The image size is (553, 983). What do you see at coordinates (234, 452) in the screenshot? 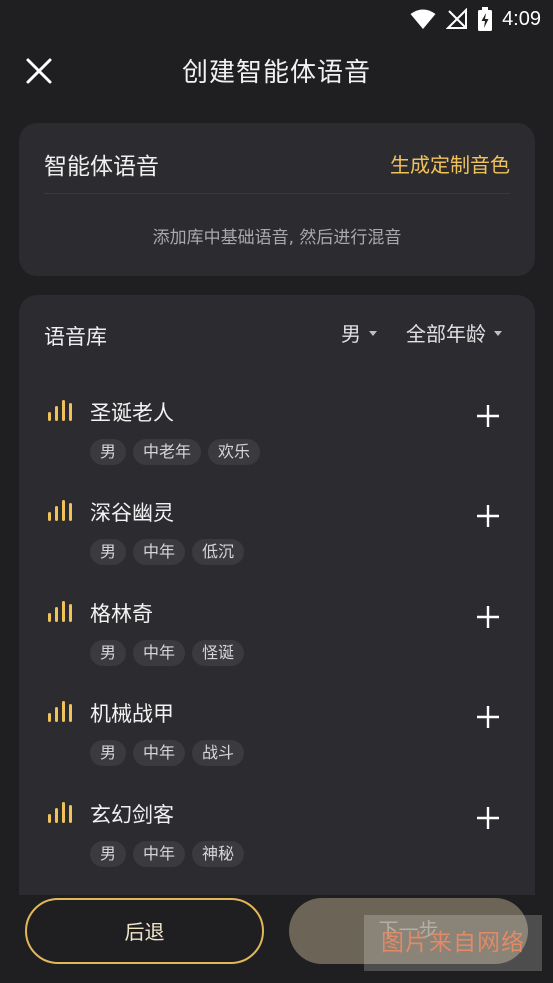
I see `tag-style: 欢乐` at bounding box center [234, 452].